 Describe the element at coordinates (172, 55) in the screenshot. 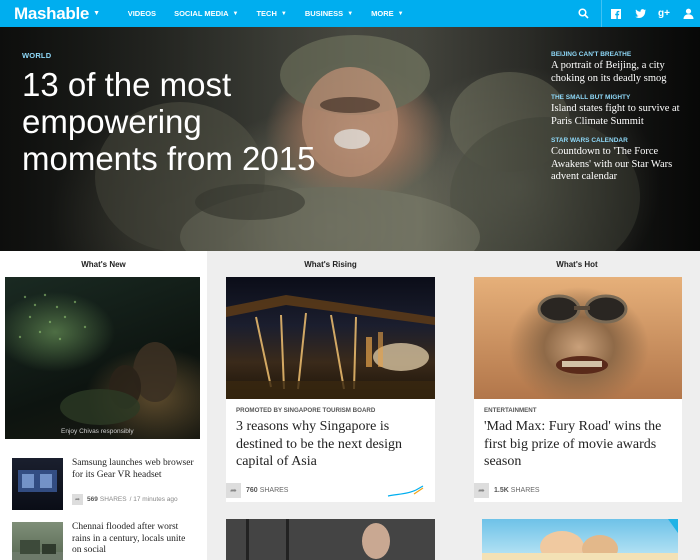

I see `hero-kicker: WORLD` at that location.